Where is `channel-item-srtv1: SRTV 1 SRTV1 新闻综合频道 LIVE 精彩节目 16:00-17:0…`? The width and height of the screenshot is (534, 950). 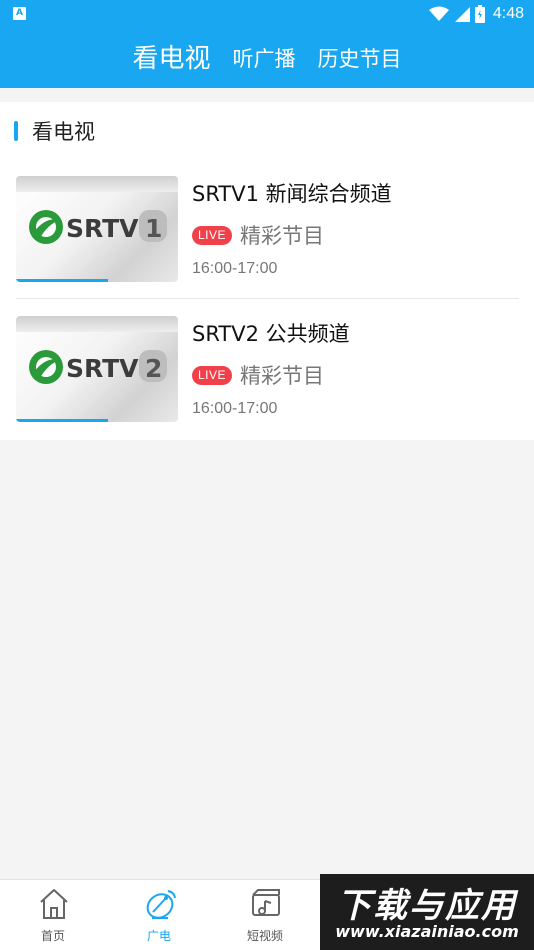
channel-item-srtv1: SRTV 1 SRTV1 新闻综合频道 LIVE 精彩节目 16:00-17:0… is located at coordinates (267, 229).